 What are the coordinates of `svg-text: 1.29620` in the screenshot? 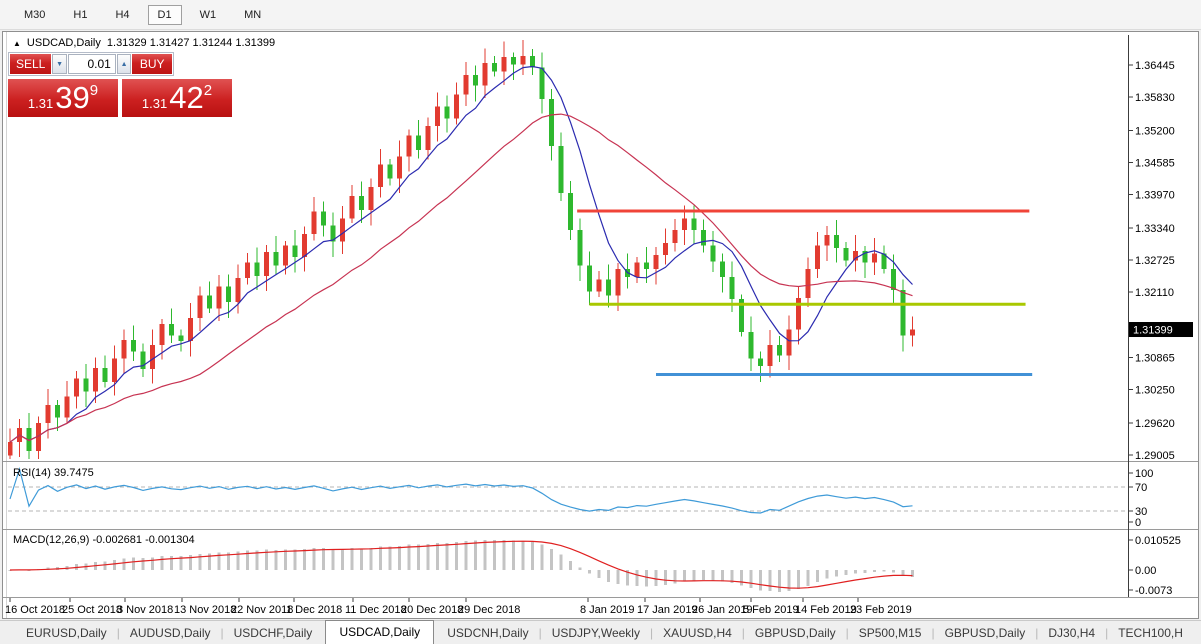 It's located at (1155, 424).